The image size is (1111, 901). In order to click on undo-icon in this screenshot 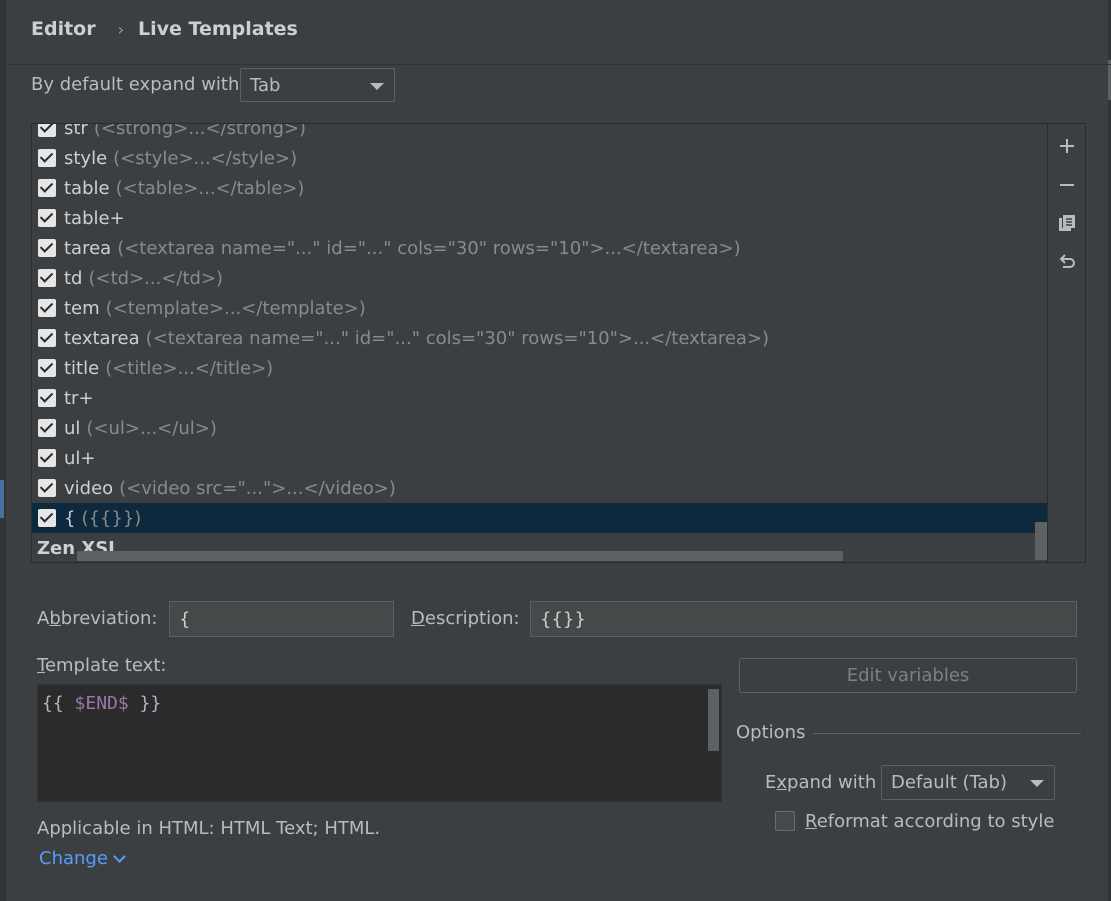, I will do `click(1067, 261)`.